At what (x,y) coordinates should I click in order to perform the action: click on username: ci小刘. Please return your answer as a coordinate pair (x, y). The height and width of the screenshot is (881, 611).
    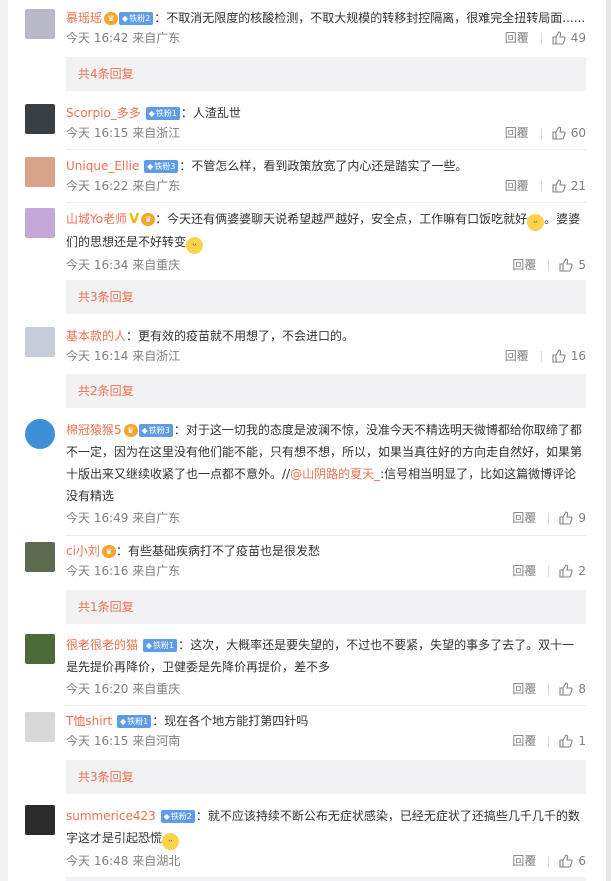
    Looking at the image, I should click on (83, 551).